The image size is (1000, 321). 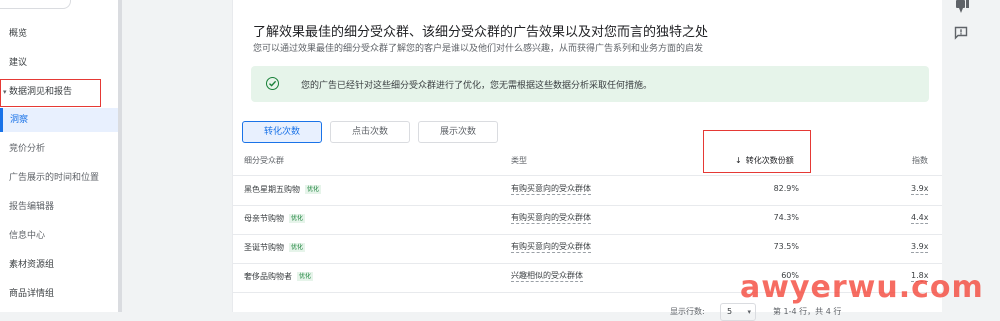 I want to click on nav-top-tab, so click(x=35, y=4).